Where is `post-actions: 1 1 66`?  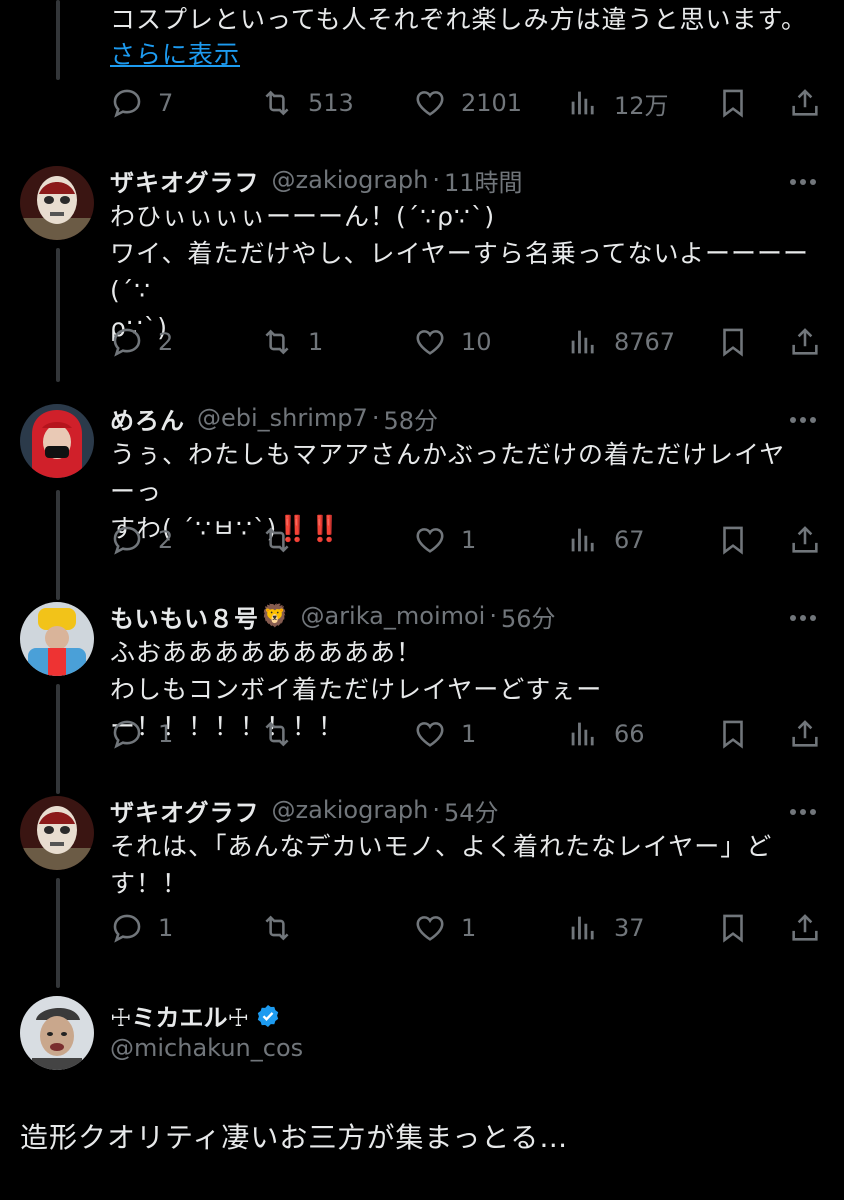
post-actions: 1 1 66 is located at coordinates (466, 734).